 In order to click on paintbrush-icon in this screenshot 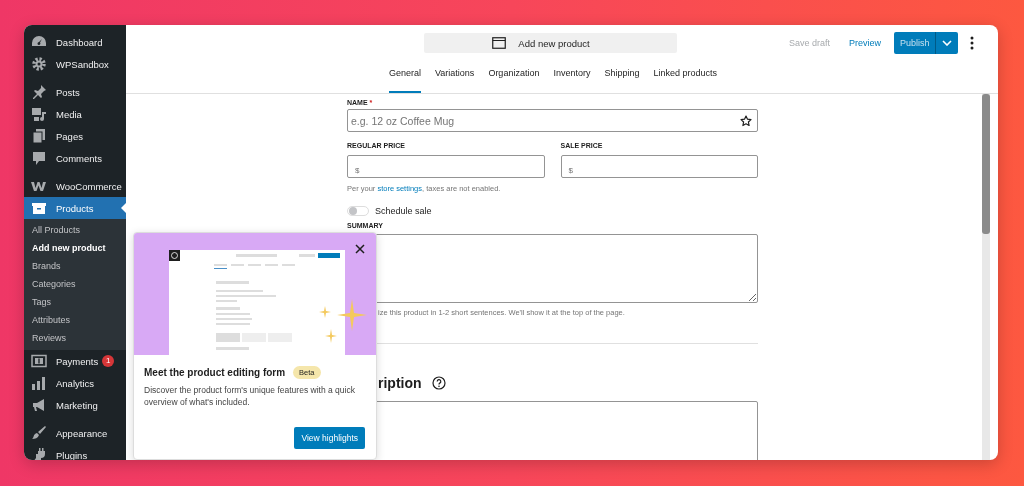, I will do `click(39, 433)`.